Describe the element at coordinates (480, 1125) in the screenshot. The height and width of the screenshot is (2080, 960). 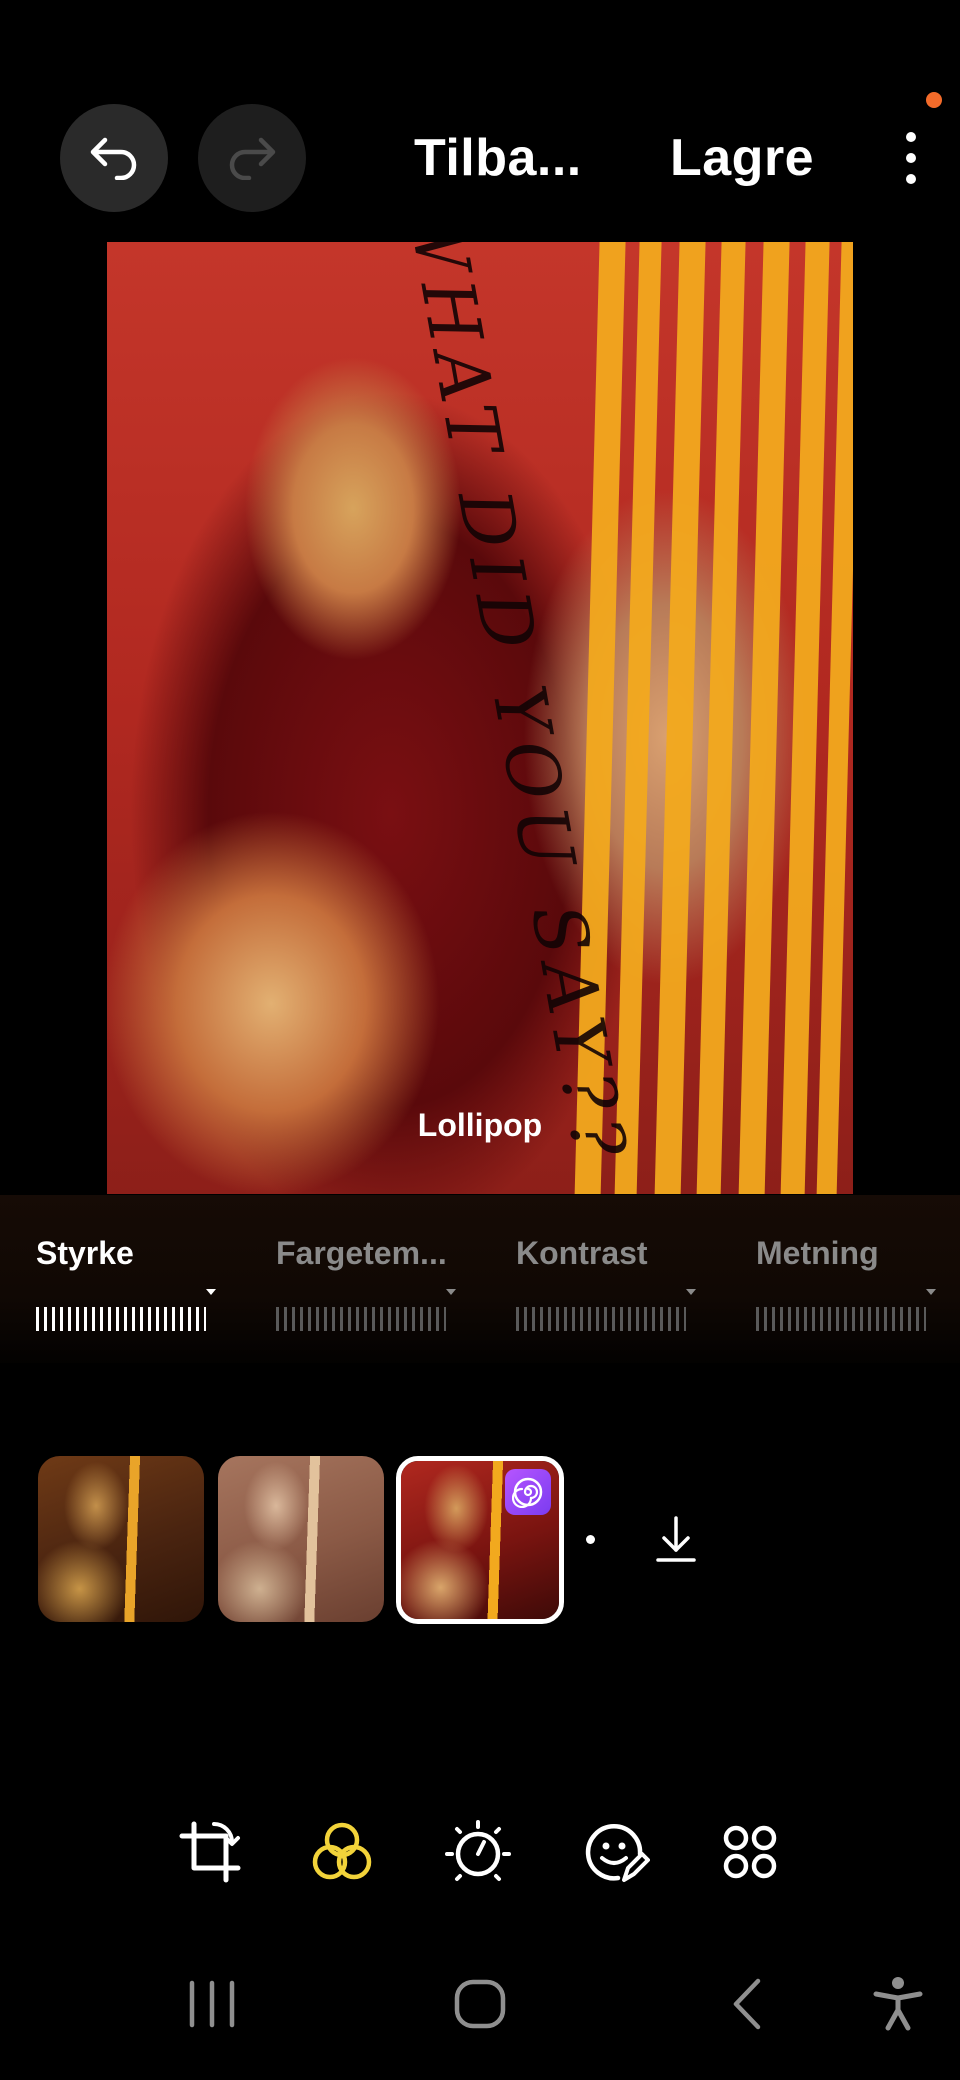
I see `filter-name-label: Lollipop` at that location.